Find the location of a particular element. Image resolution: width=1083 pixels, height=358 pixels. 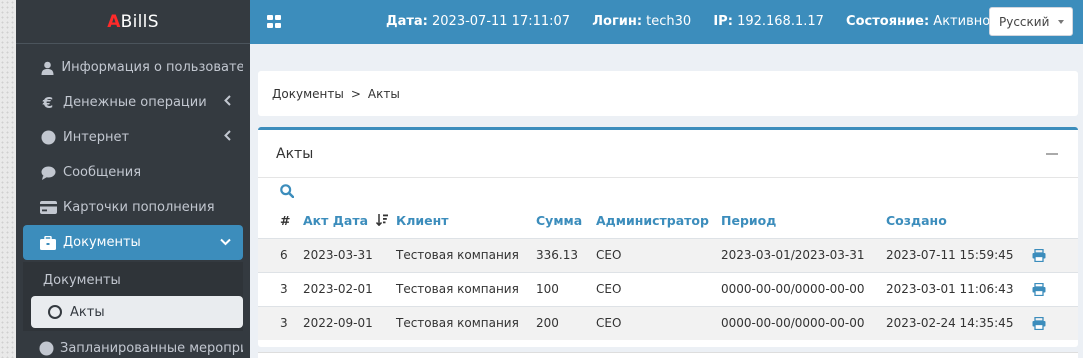

euro-icon: € is located at coordinates (48, 102).